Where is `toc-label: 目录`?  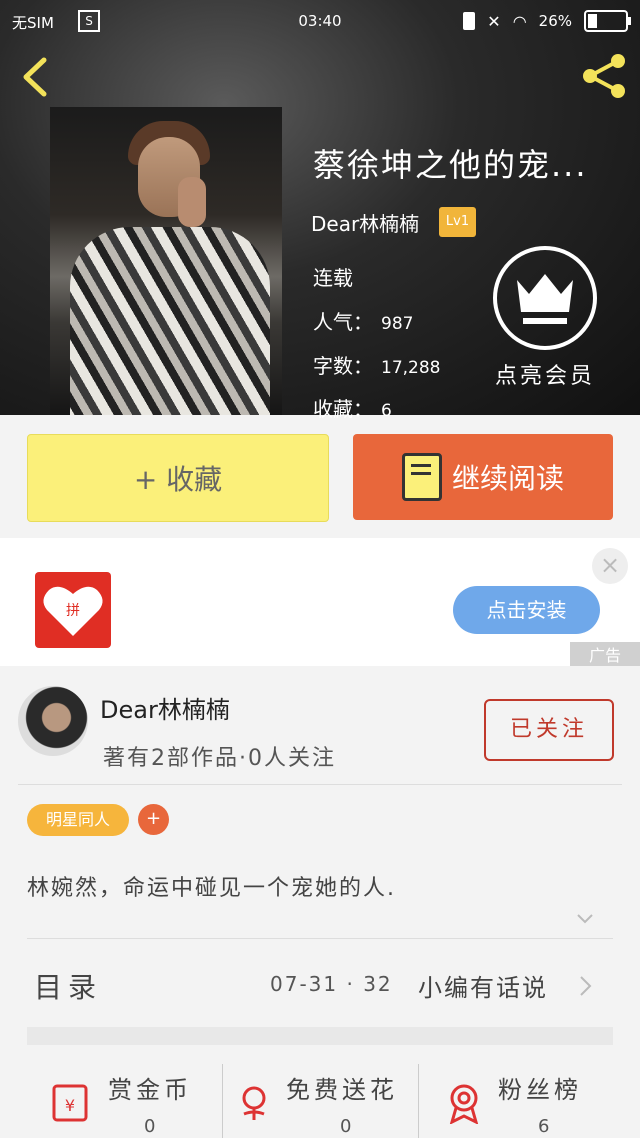 toc-label: 目录 is located at coordinates (68, 986).